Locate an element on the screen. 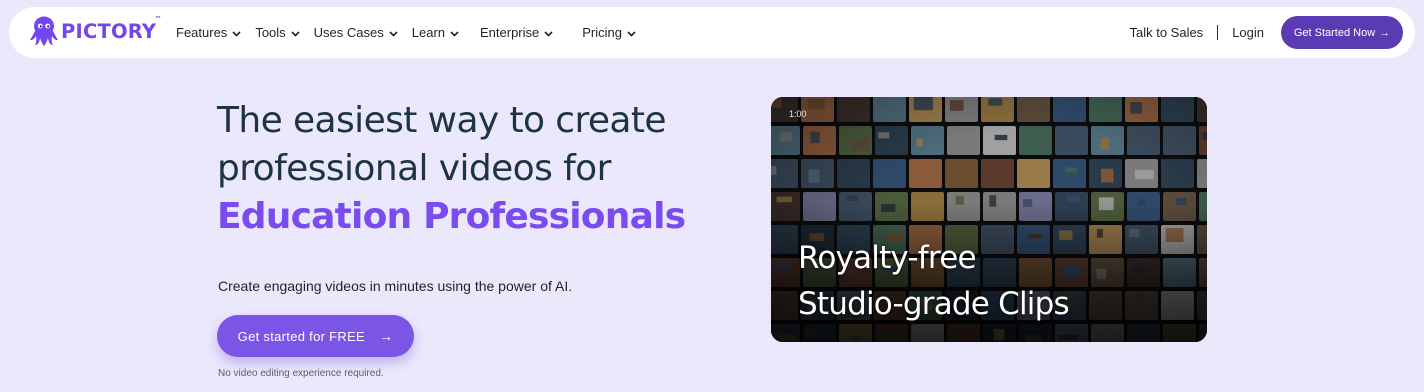 The image size is (1424, 392). hero-heading-highlight: Education Professionals is located at coordinates (451, 216).